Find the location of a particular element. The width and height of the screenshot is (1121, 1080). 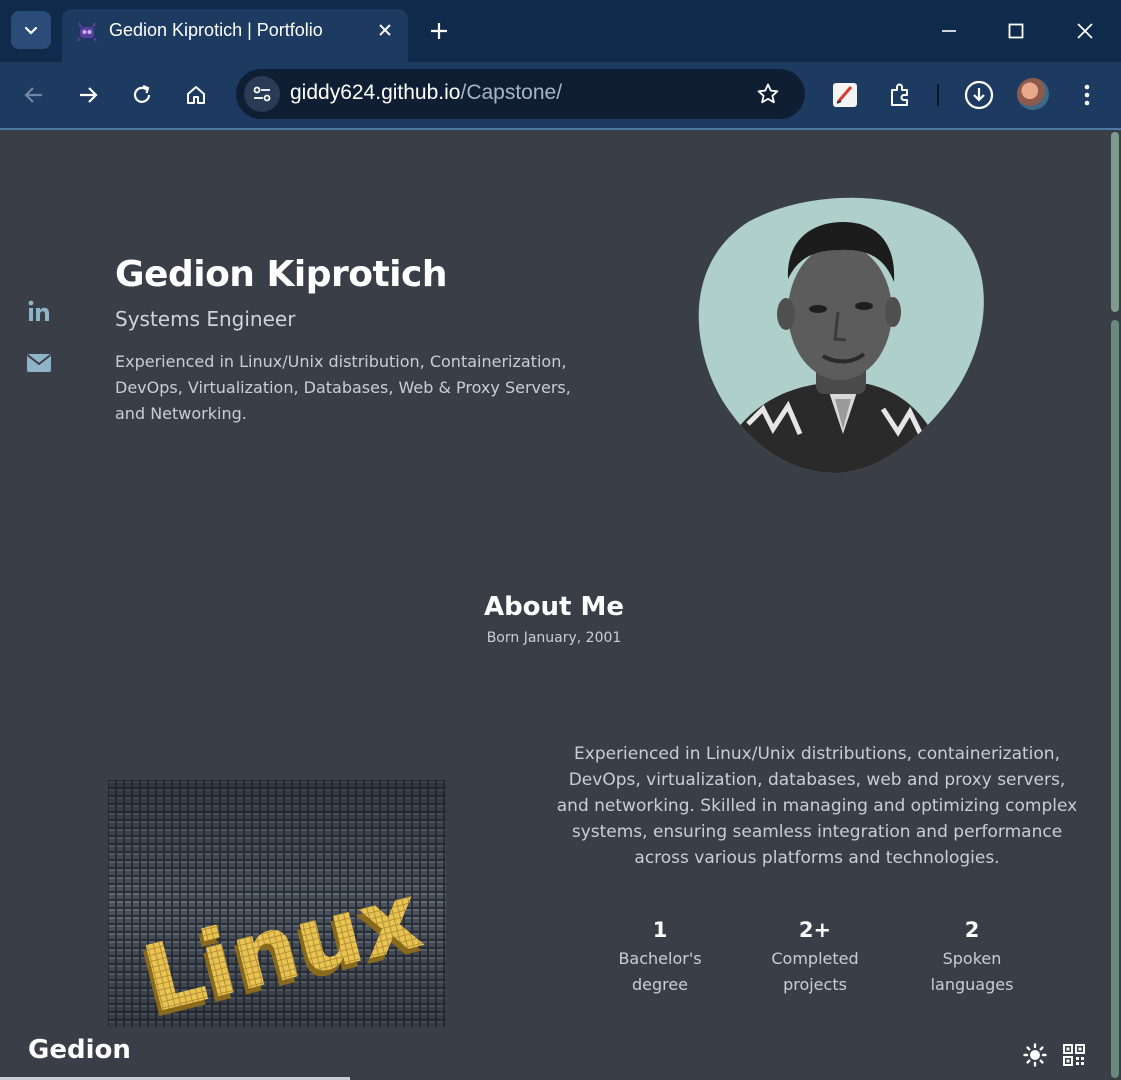

linkedin-link is located at coordinates (39, 311).